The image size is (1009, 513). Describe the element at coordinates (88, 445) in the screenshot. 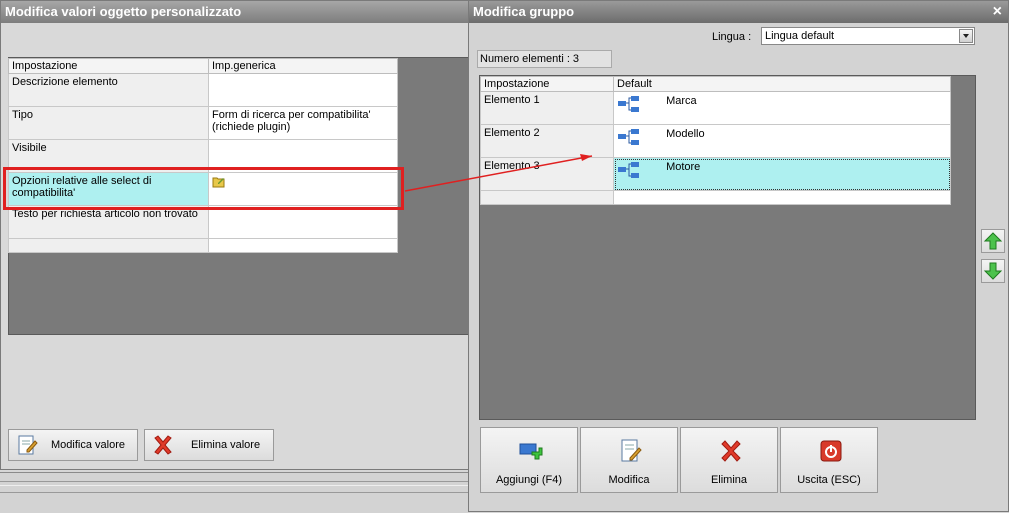

I see `modifica-valore-label: Modifica valore` at that location.